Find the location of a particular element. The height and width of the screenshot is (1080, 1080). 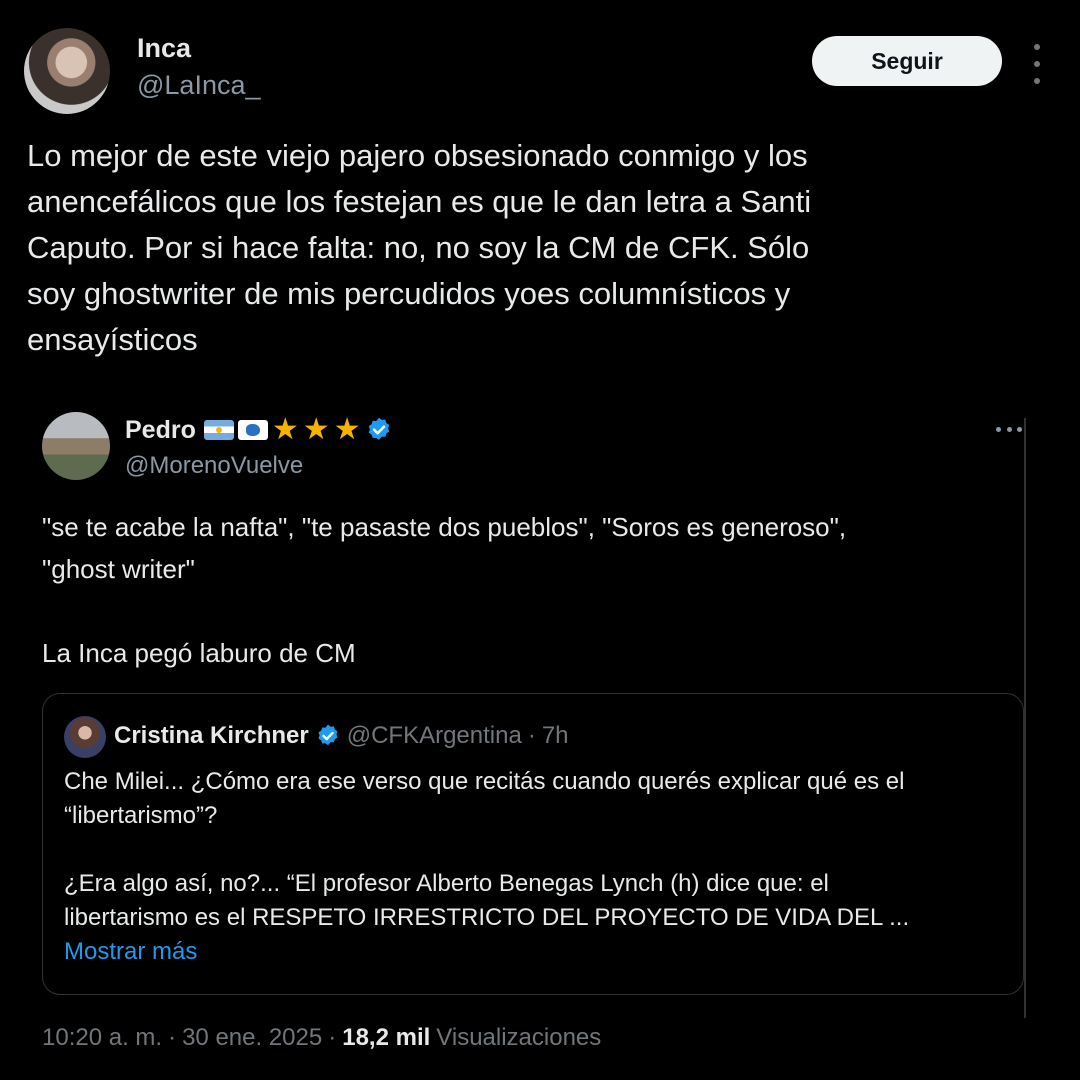

quote-author-handle: @MorenoVuelve is located at coordinates (214, 466).